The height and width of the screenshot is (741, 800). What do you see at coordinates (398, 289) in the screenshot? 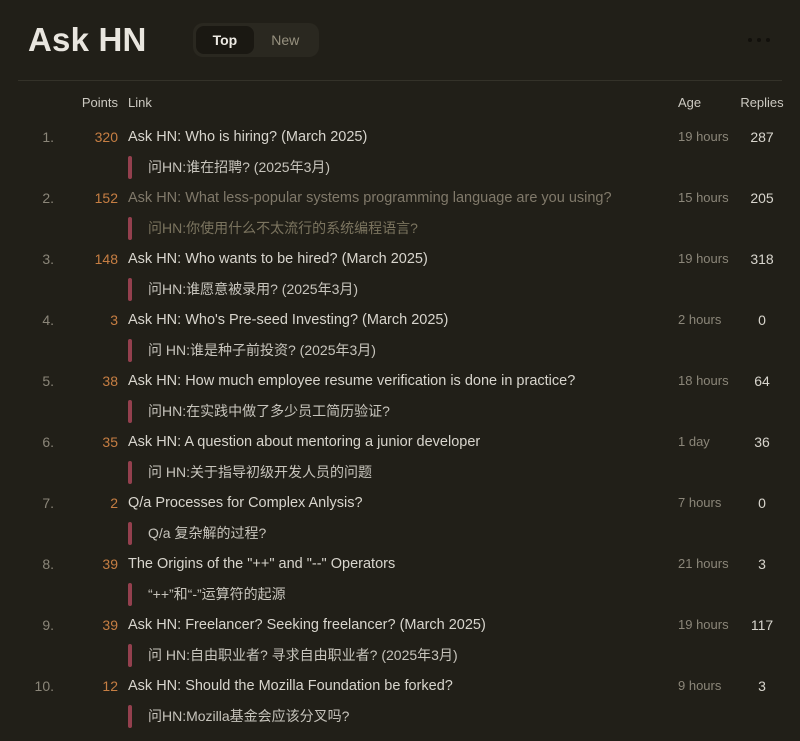
I see `story-translation: 问HN:谁愿意被录用? (2025年3月)` at bounding box center [398, 289].